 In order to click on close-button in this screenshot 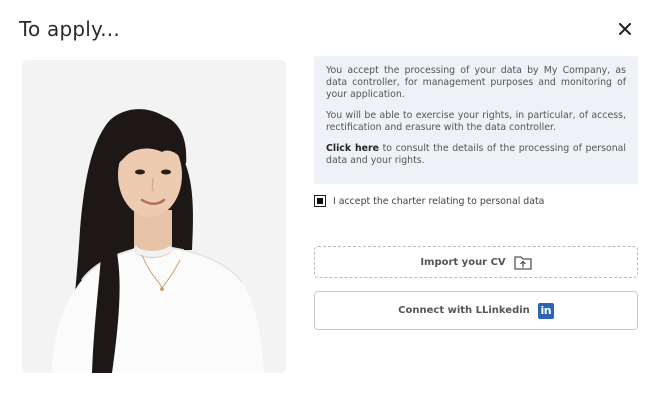, I will do `click(625, 29)`.